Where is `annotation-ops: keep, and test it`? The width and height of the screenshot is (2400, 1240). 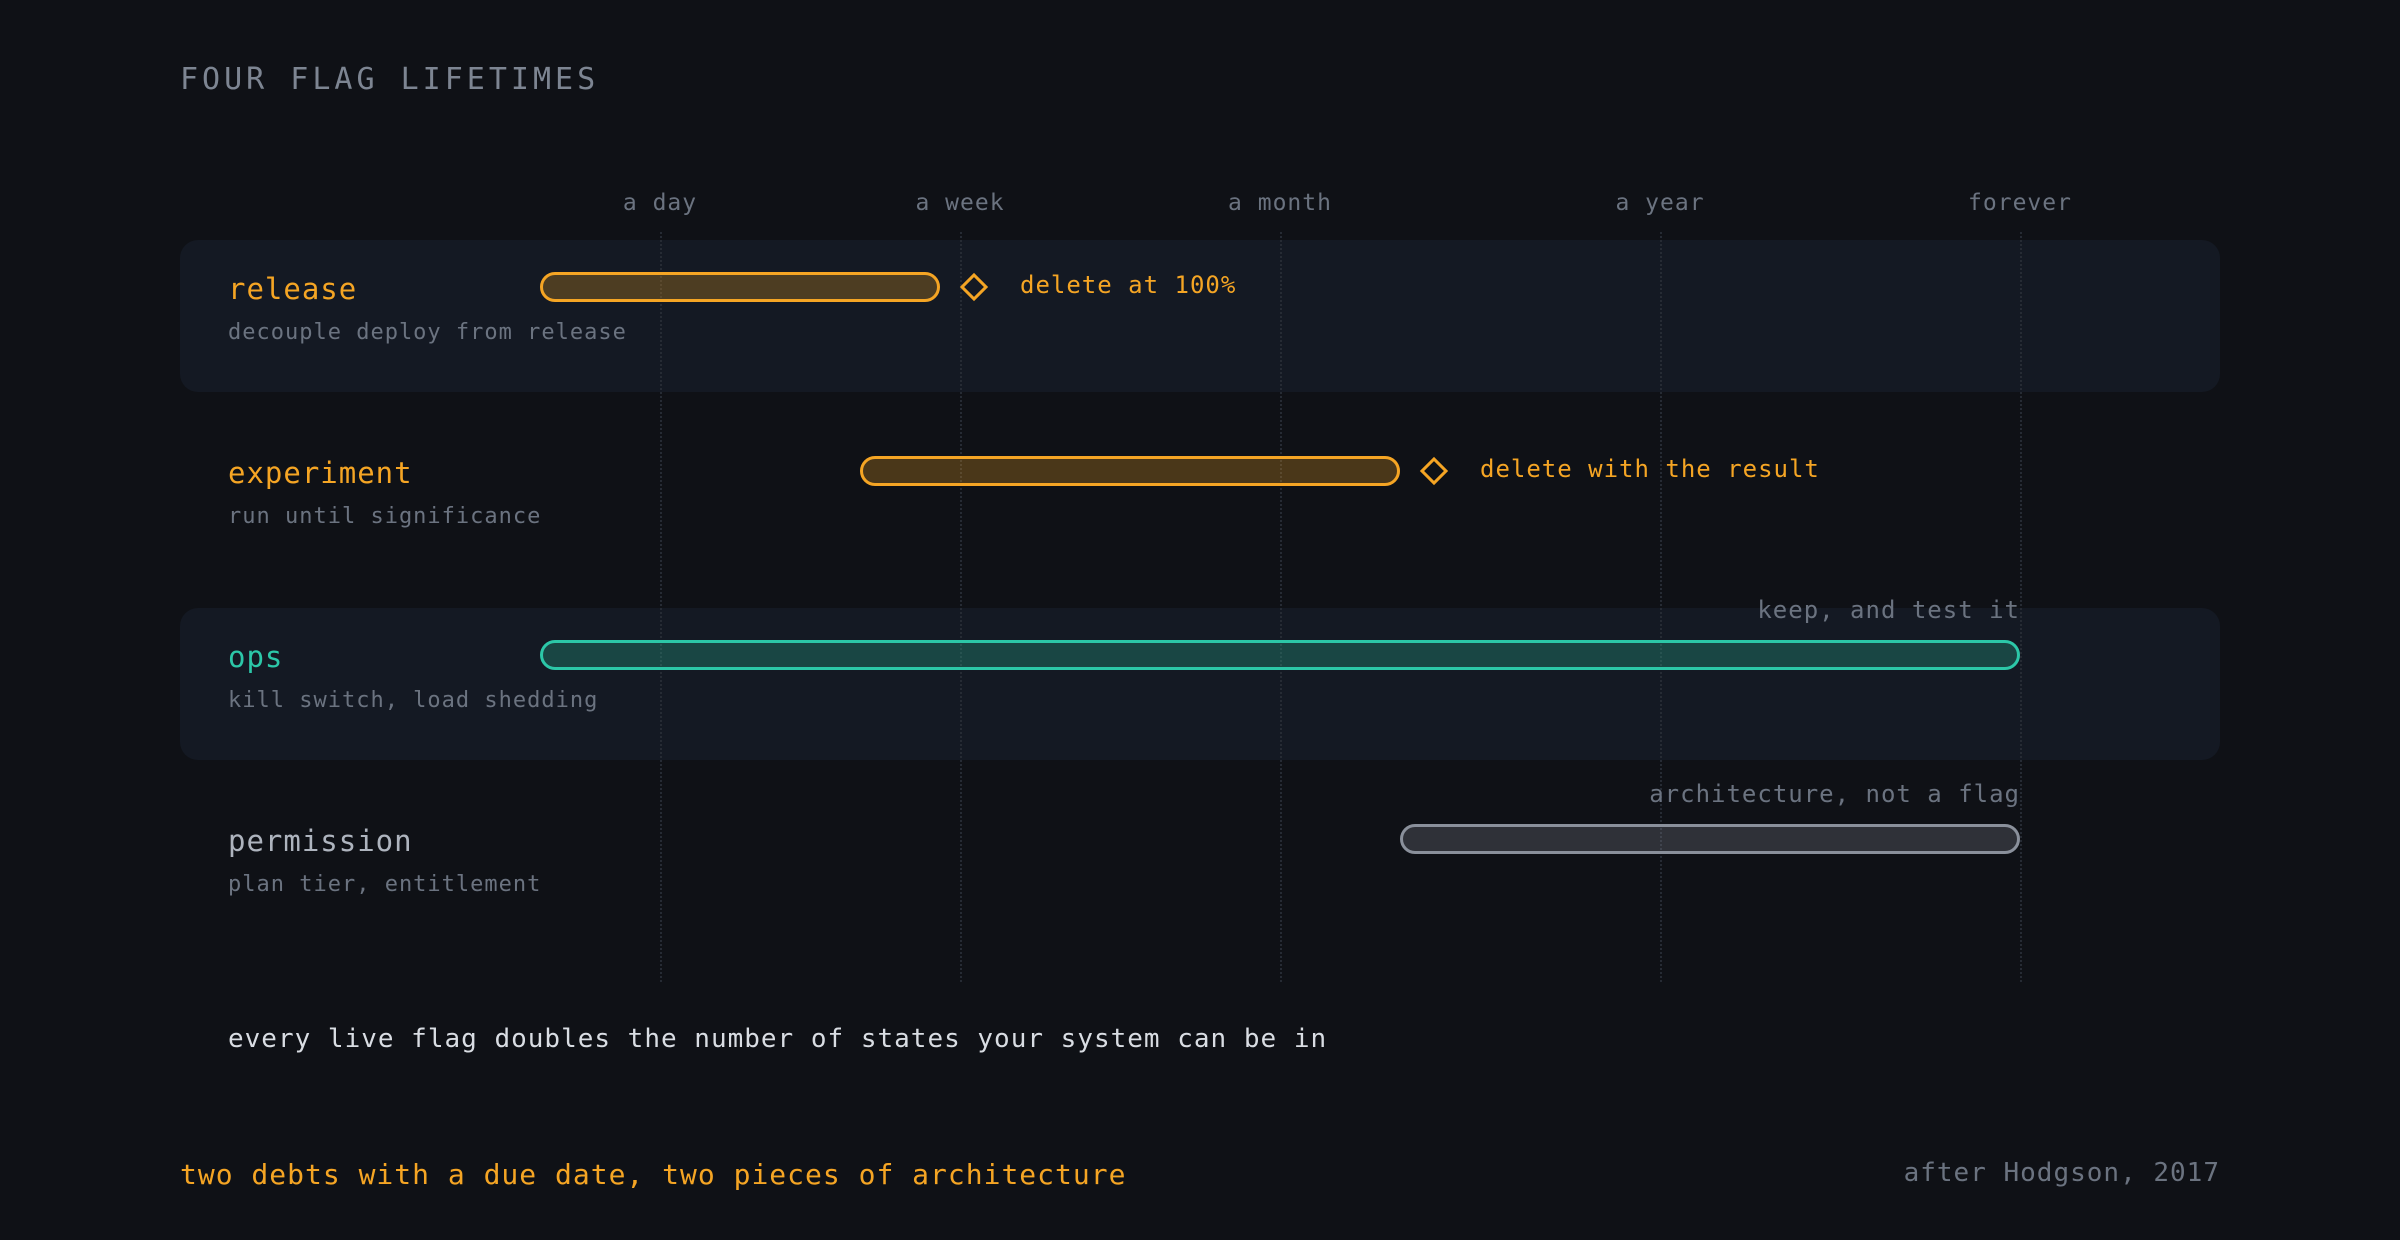
annotation-ops: keep, and test it is located at coordinates (1888, 610).